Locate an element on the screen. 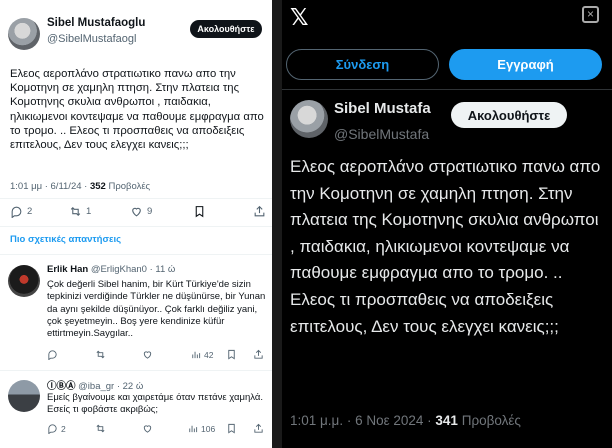 This screenshot has height=448, width=612. bookmark-action is located at coordinates (199, 211).